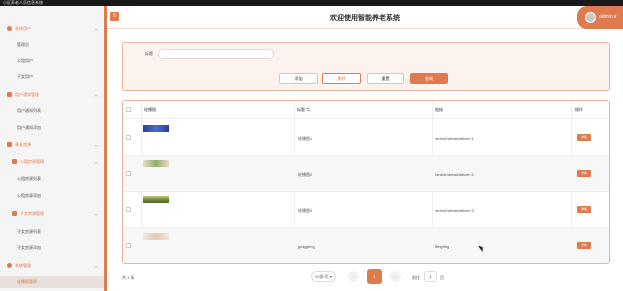 This screenshot has height=291, width=623. Describe the element at coordinates (323, 276) in the screenshot. I see `page-size-select: 10条/页 ▾` at that location.